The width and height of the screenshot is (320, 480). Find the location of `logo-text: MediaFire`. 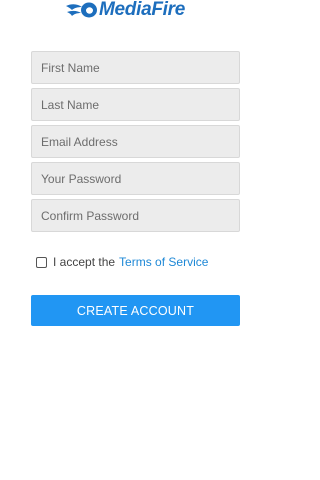

logo-text: MediaFire is located at coordinates (142, 10).